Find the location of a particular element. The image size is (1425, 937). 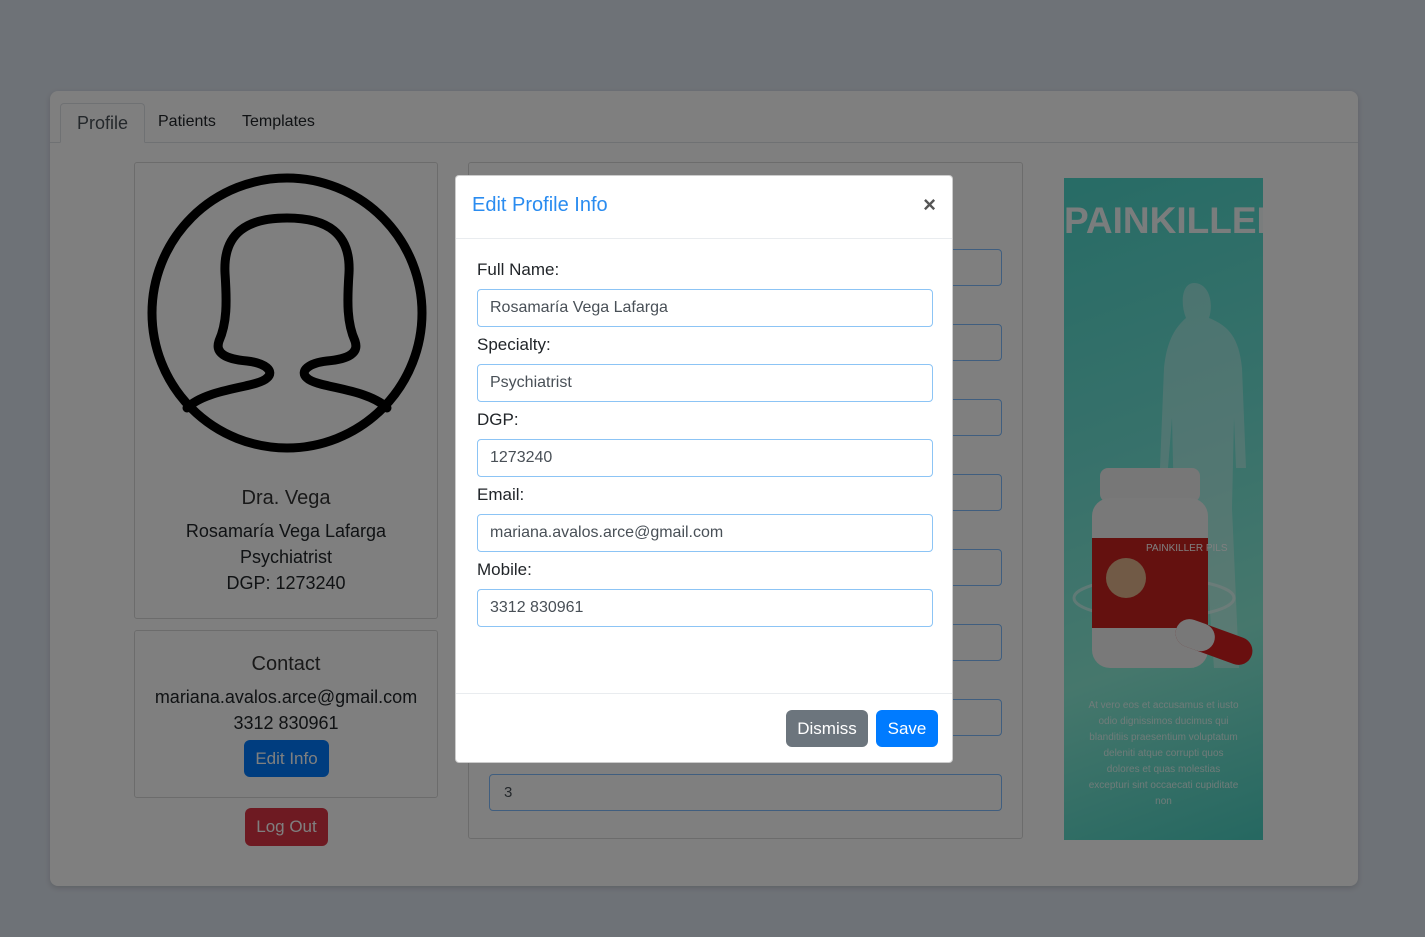

modal-header: Edit Profile Info × is located at coordinates (704, 207).